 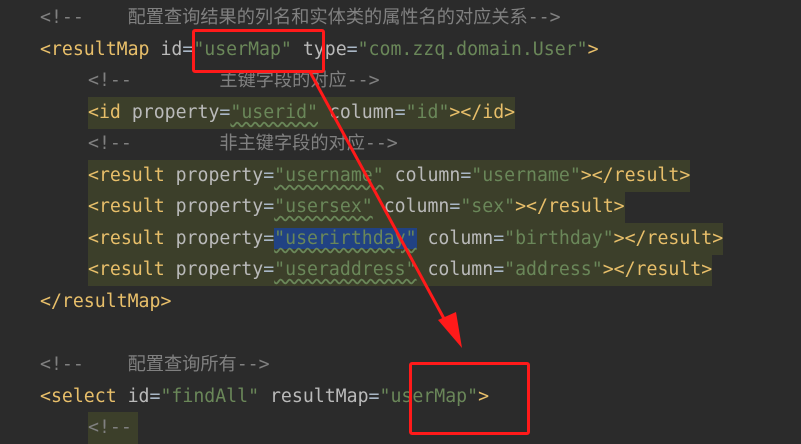 What do you see at coordinates (559, 238) in the screenshot?
I see `value-column: "birthday"` at bounding box center [559, 238].